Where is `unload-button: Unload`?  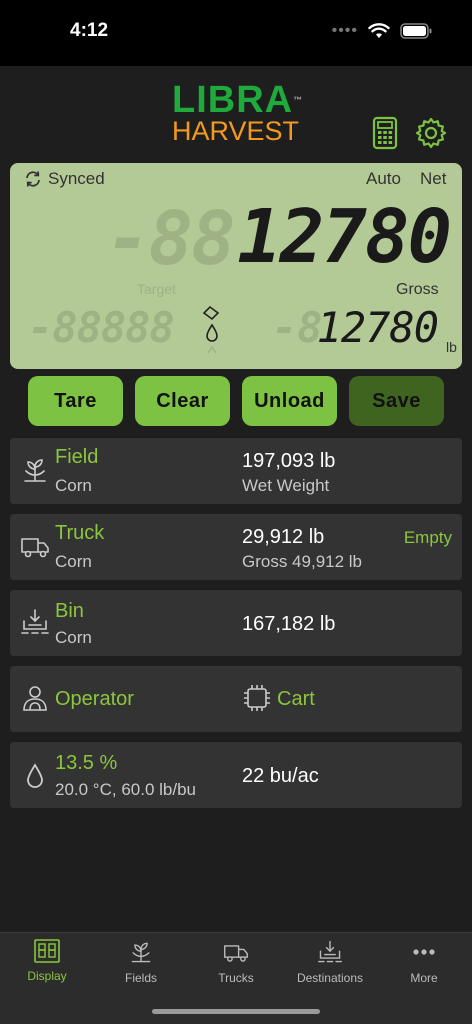
unload-button: Unload is located at coordinates (289, 401).